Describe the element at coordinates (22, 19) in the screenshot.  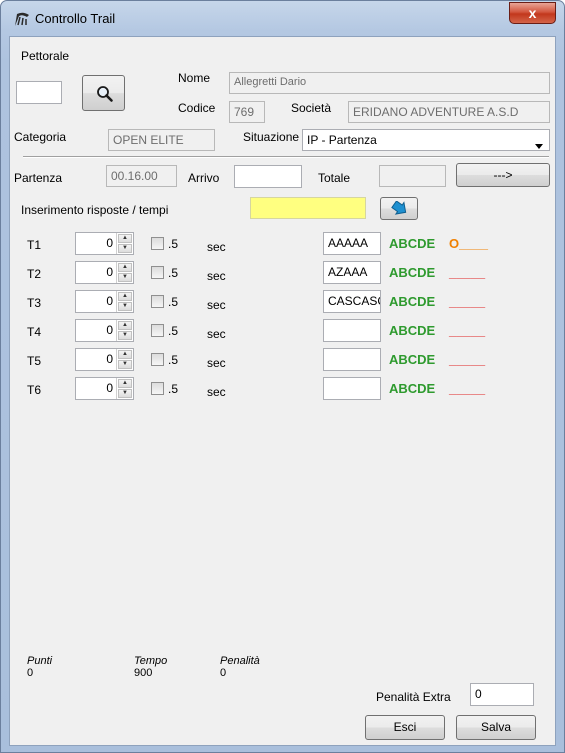
I see `trail-app-icon` at that location.